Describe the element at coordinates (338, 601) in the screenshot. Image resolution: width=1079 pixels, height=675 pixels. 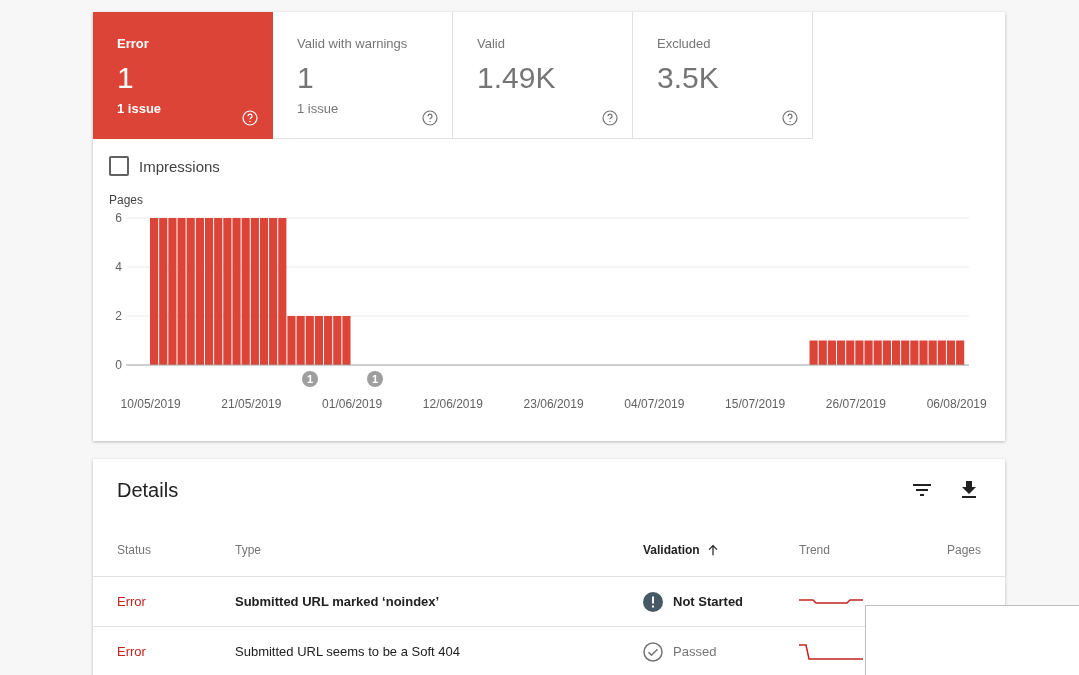
I see `type-cell-text: Submitted URL marked ‘noindex’` at that location.